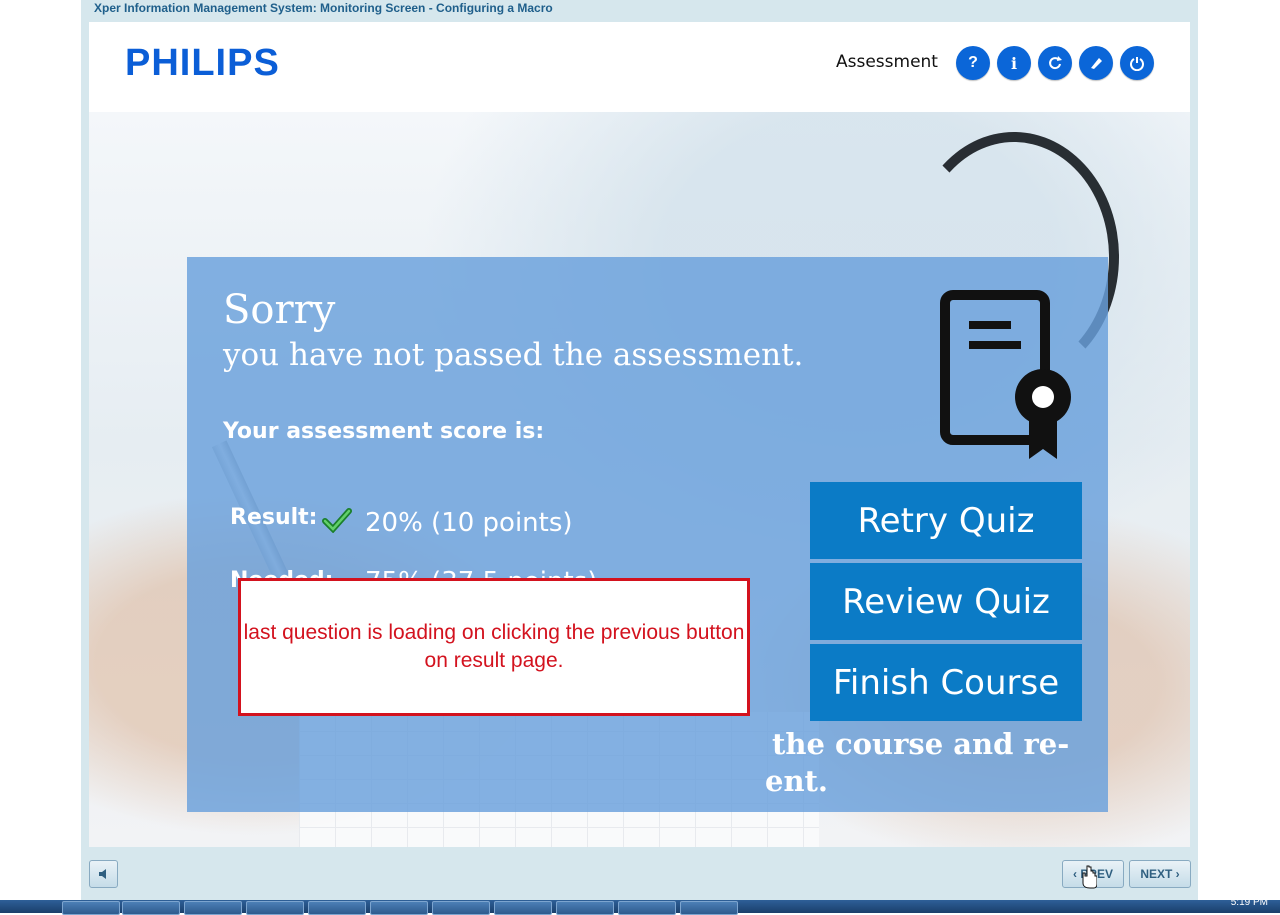 This screenshot has height=915, width=1280. I want to click on result-value: 20% (10 points), so click(469, 523).